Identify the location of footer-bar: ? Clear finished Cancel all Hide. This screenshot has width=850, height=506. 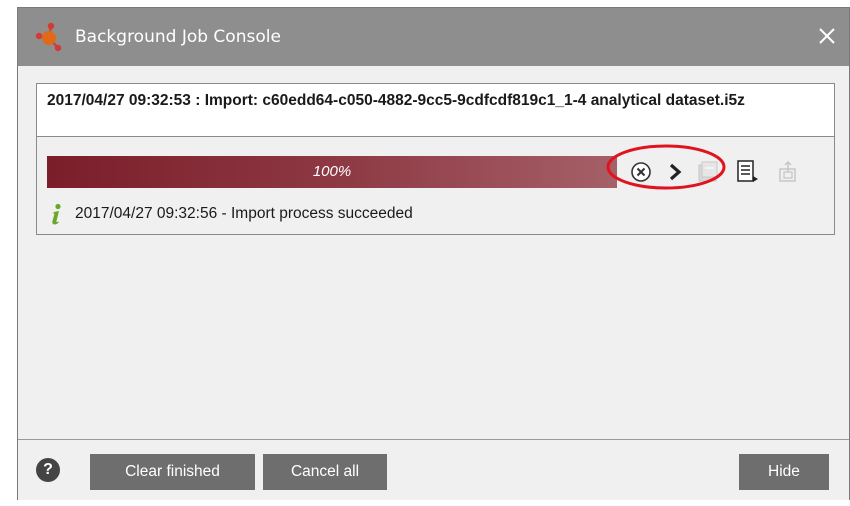
(433, 469).